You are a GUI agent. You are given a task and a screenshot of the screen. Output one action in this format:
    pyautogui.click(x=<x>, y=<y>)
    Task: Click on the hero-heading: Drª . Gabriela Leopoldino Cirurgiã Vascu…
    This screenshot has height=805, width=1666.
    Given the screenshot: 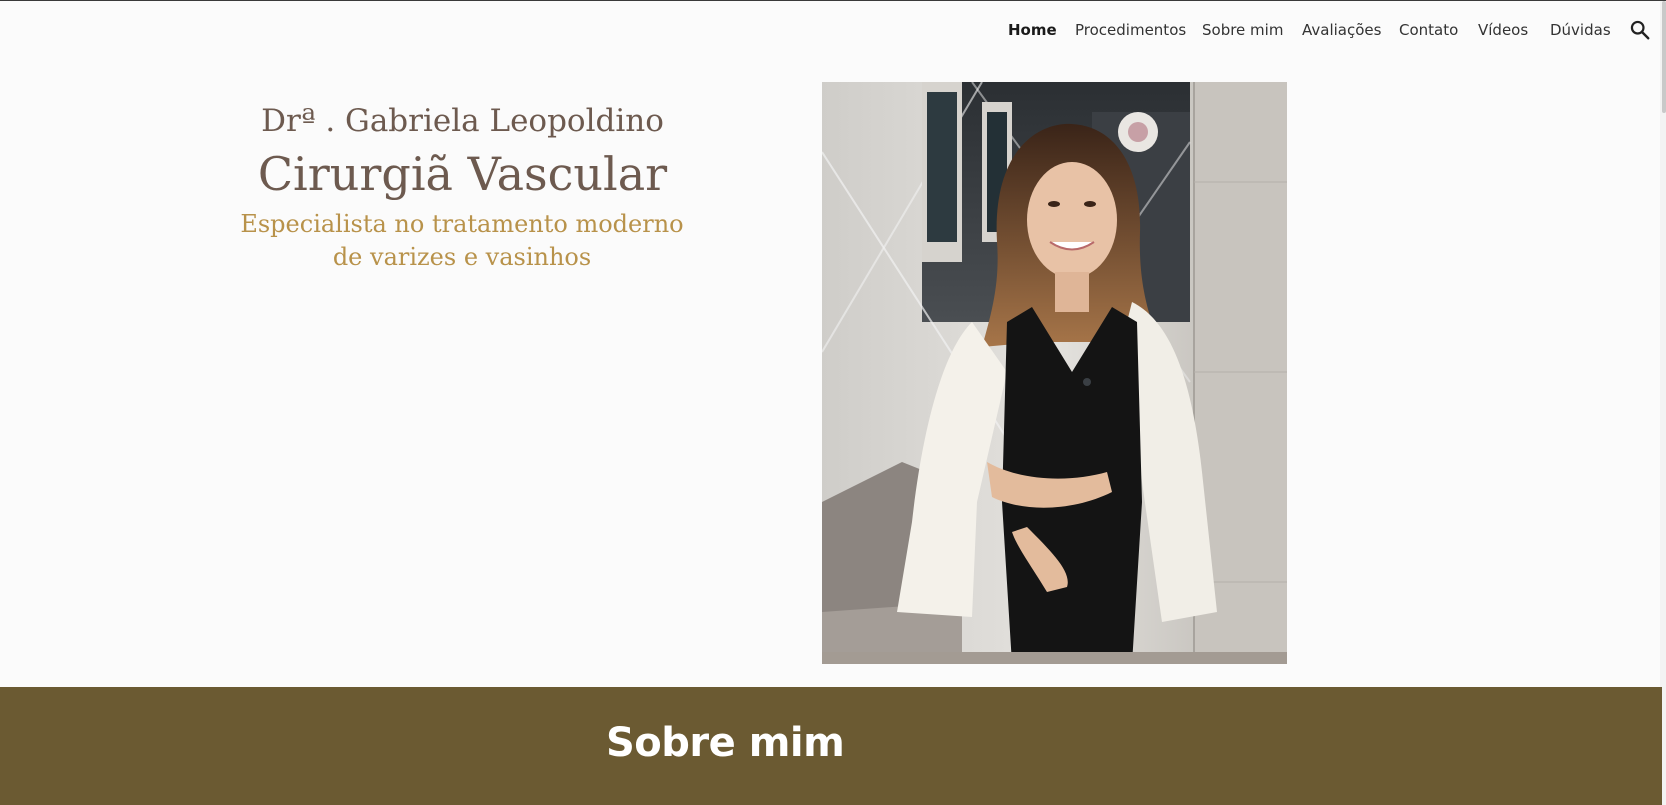 What is the action you would take?
    pyautogui.click(x=462, y=151)
    